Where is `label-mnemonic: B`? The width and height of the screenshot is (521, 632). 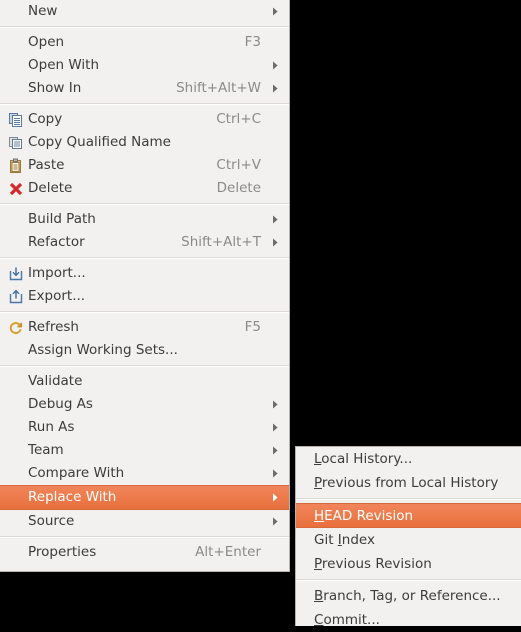
label-mnemonic: B is located at coordinates (319, 596).